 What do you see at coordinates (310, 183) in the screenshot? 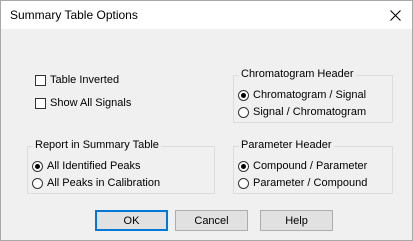
I see `radio-label: Parameter / Compound` at bounding box center [310, 183].